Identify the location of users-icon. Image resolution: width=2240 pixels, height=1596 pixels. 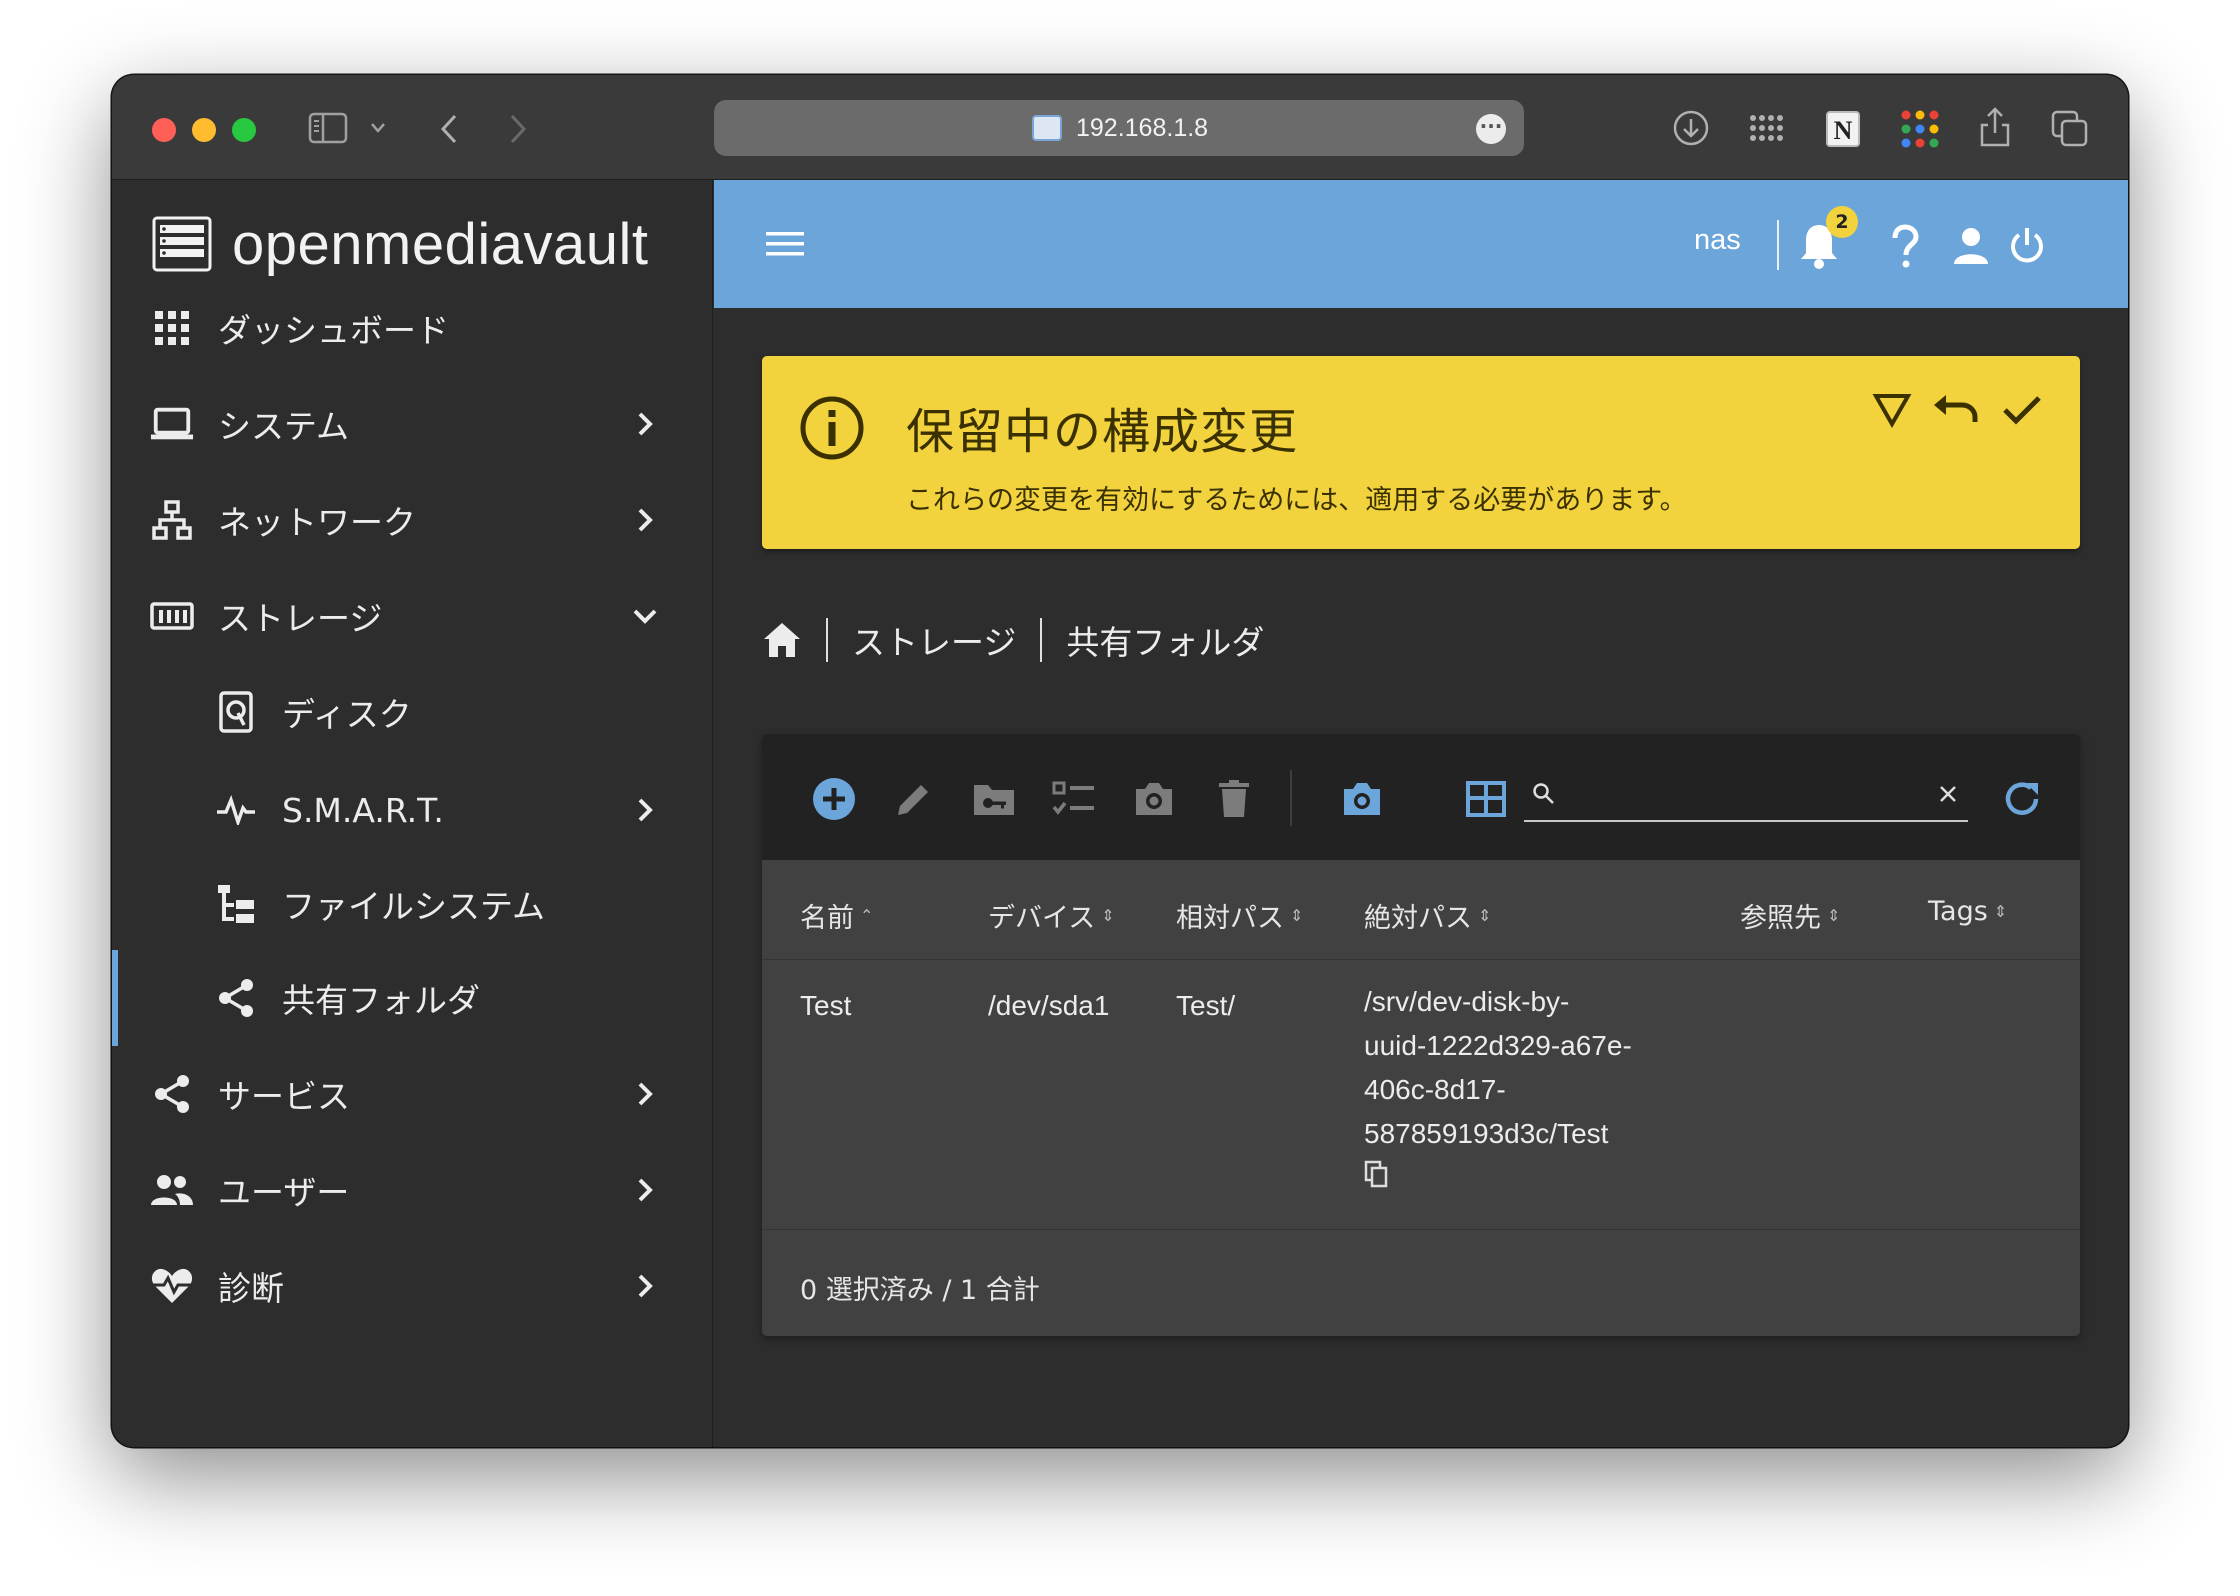
(172, 1190).